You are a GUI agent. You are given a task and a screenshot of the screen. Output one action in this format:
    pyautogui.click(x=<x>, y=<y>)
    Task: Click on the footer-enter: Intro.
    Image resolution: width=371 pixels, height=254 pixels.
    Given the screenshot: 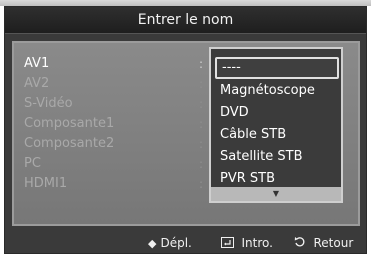 What is the action you would take?
    pyautogui.click(x=247, y=243)
    